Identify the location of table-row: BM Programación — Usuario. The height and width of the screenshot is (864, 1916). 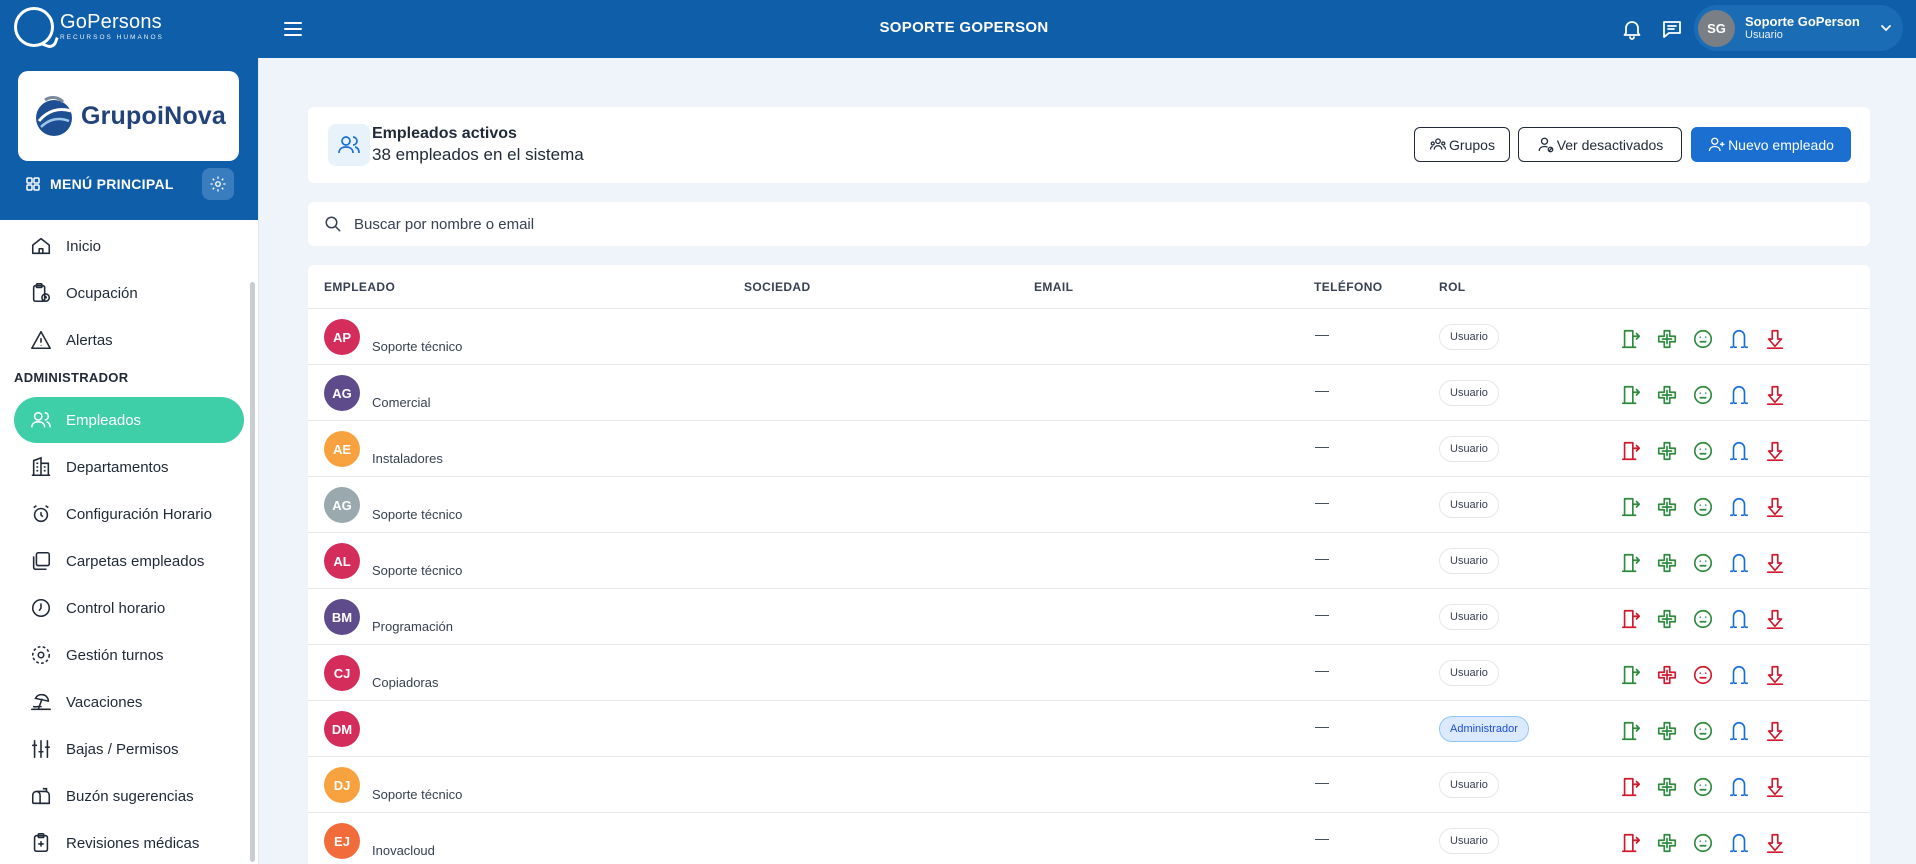
(1089, 617).